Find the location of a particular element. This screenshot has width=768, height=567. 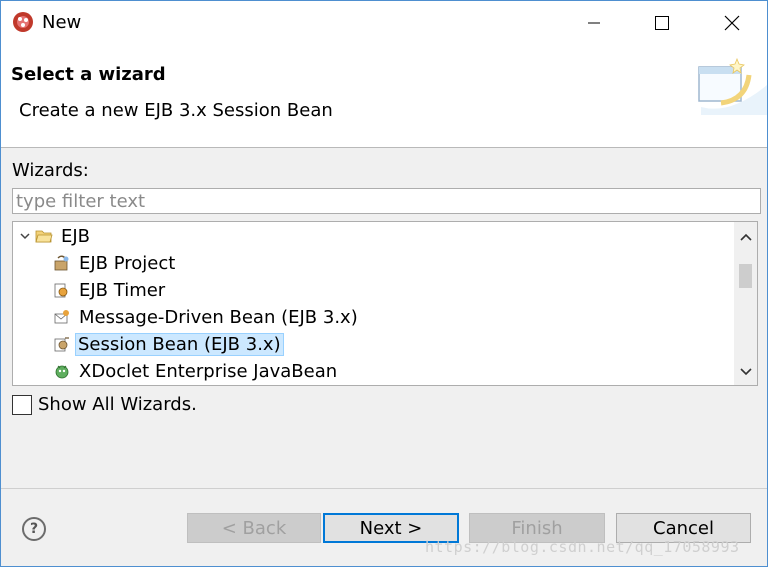

eclipse-app-icon is located at coordinates (23, 22).